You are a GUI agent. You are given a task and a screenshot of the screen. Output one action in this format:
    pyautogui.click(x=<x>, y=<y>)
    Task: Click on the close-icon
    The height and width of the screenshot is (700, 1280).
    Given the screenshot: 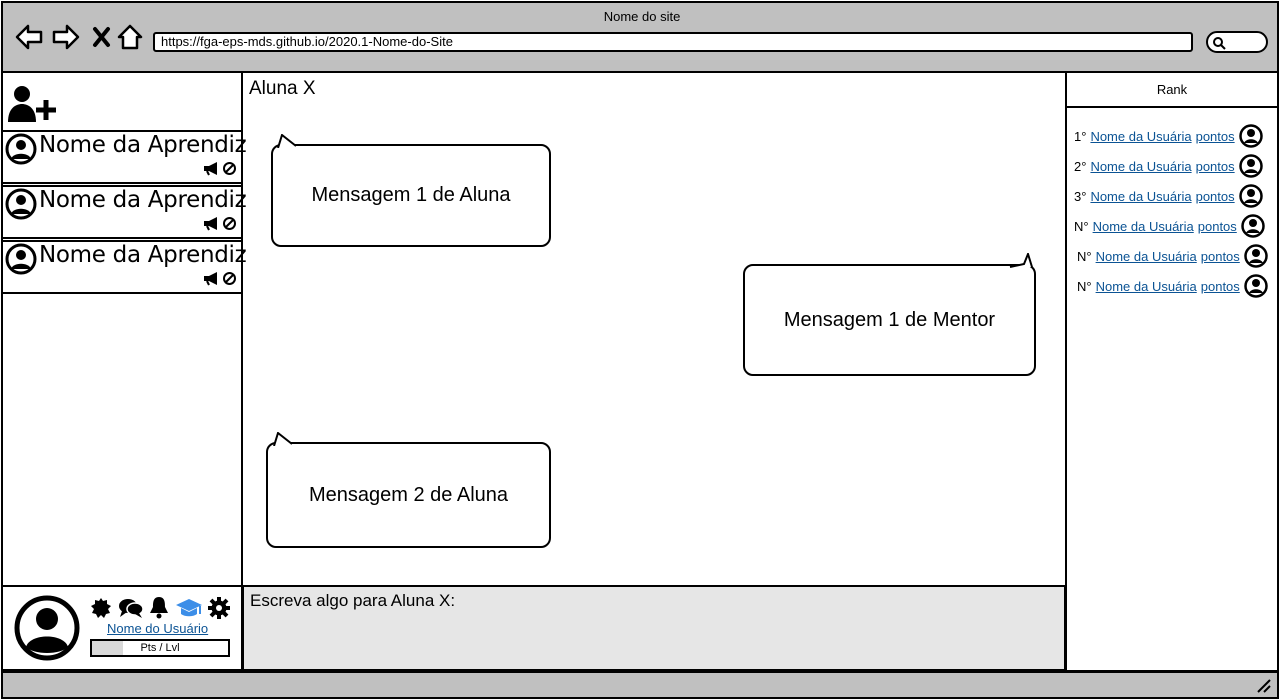 What is the action you would take?
    pyautogui.click(x=103, y=37)
    